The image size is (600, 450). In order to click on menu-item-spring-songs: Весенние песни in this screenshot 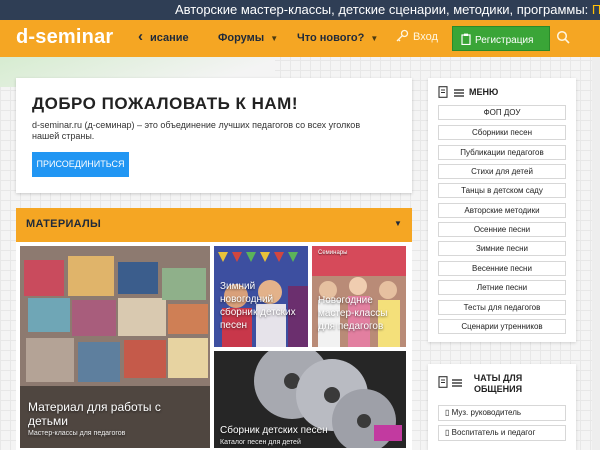, I will do `click(502, 268)`.